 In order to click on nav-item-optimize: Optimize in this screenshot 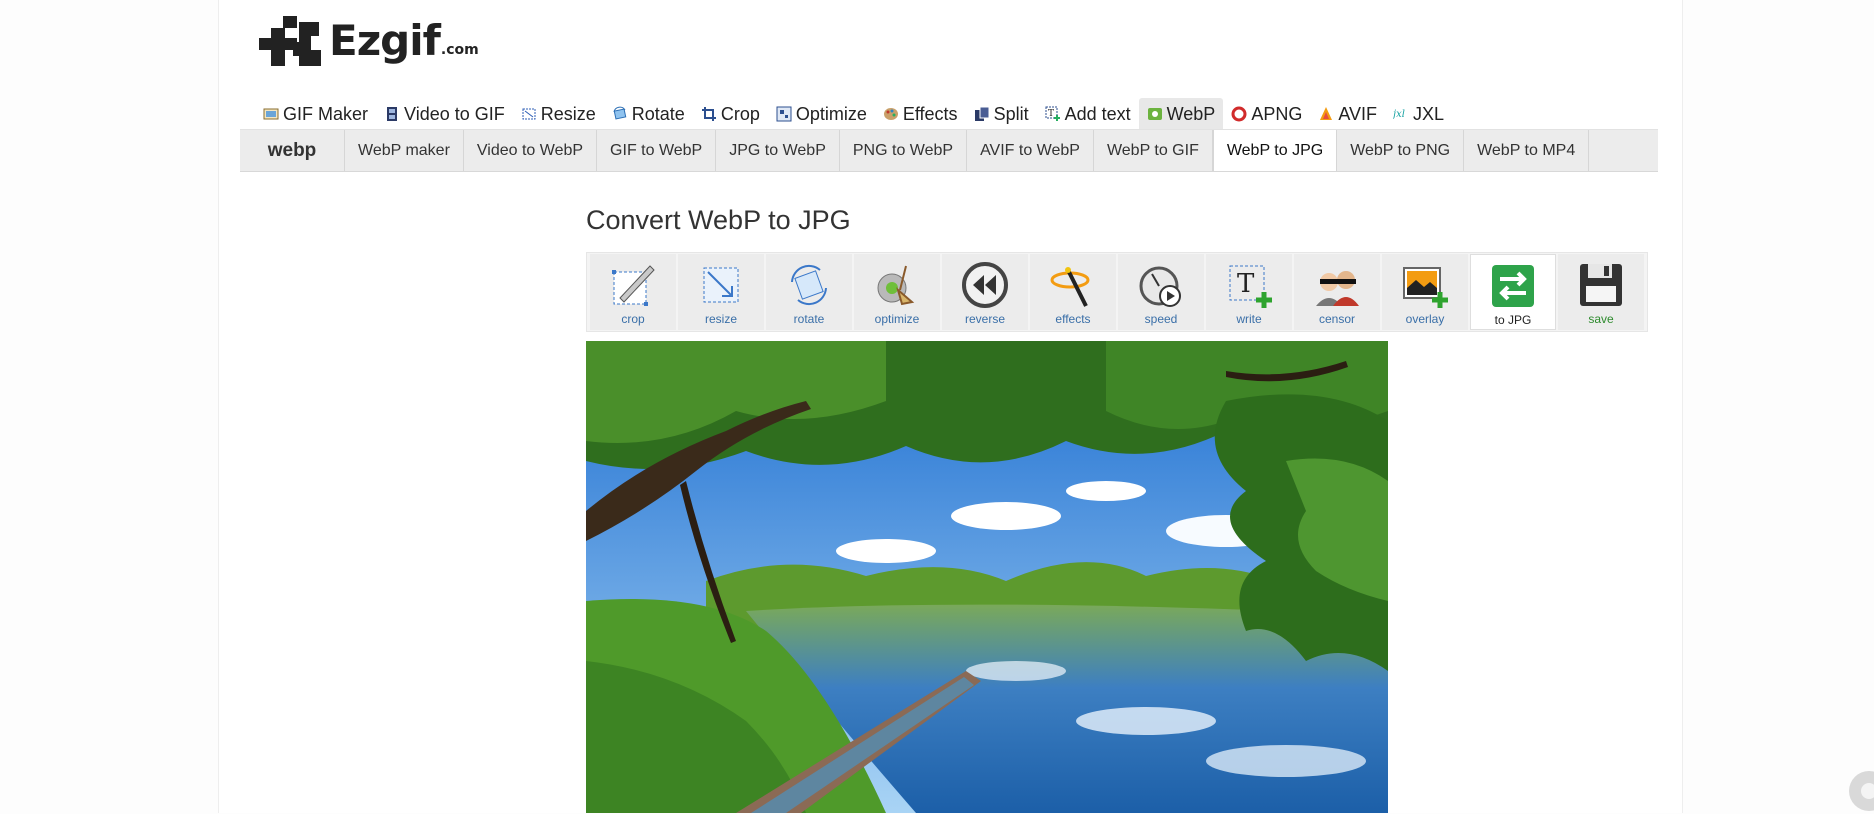, I will do `click(821, 114)`.